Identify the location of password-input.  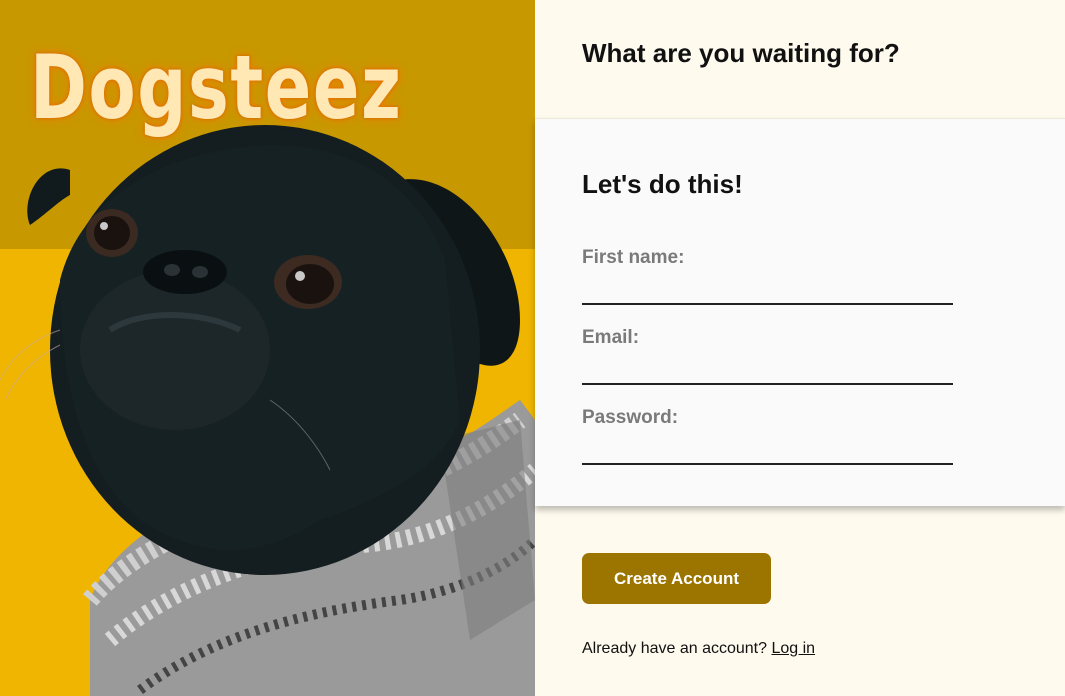
(767, 450).